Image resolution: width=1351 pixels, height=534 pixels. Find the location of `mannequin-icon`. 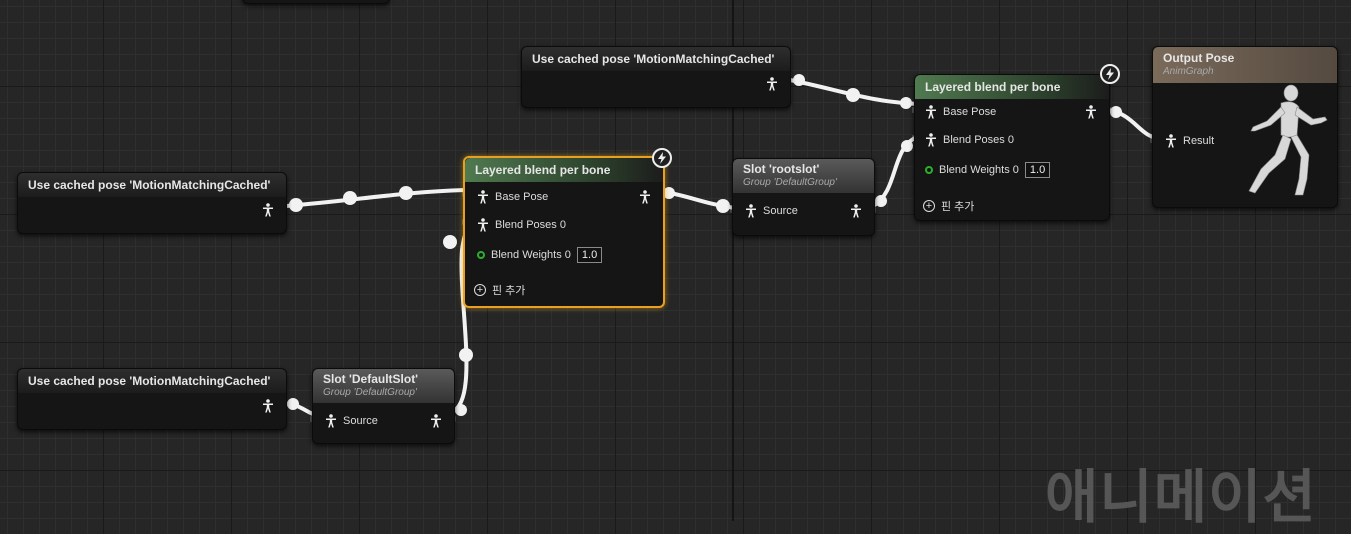

mannequin-icon is located at coordinates (1288, 140).